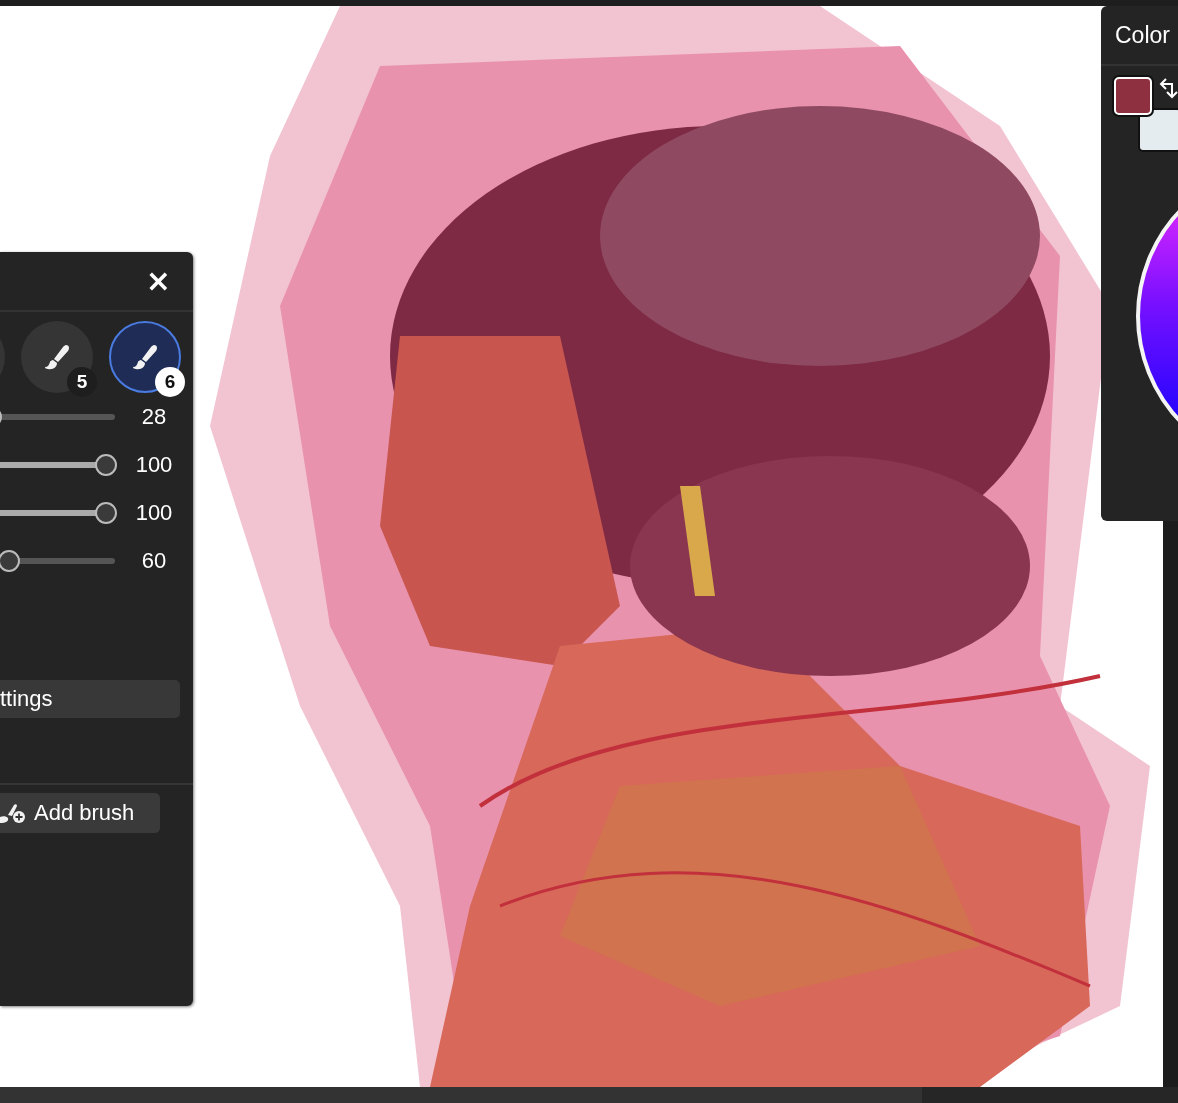 The width and height of the screenshot is (1178, 1103). I want to click on add-brush-button: Add brush, so click(80, 813).